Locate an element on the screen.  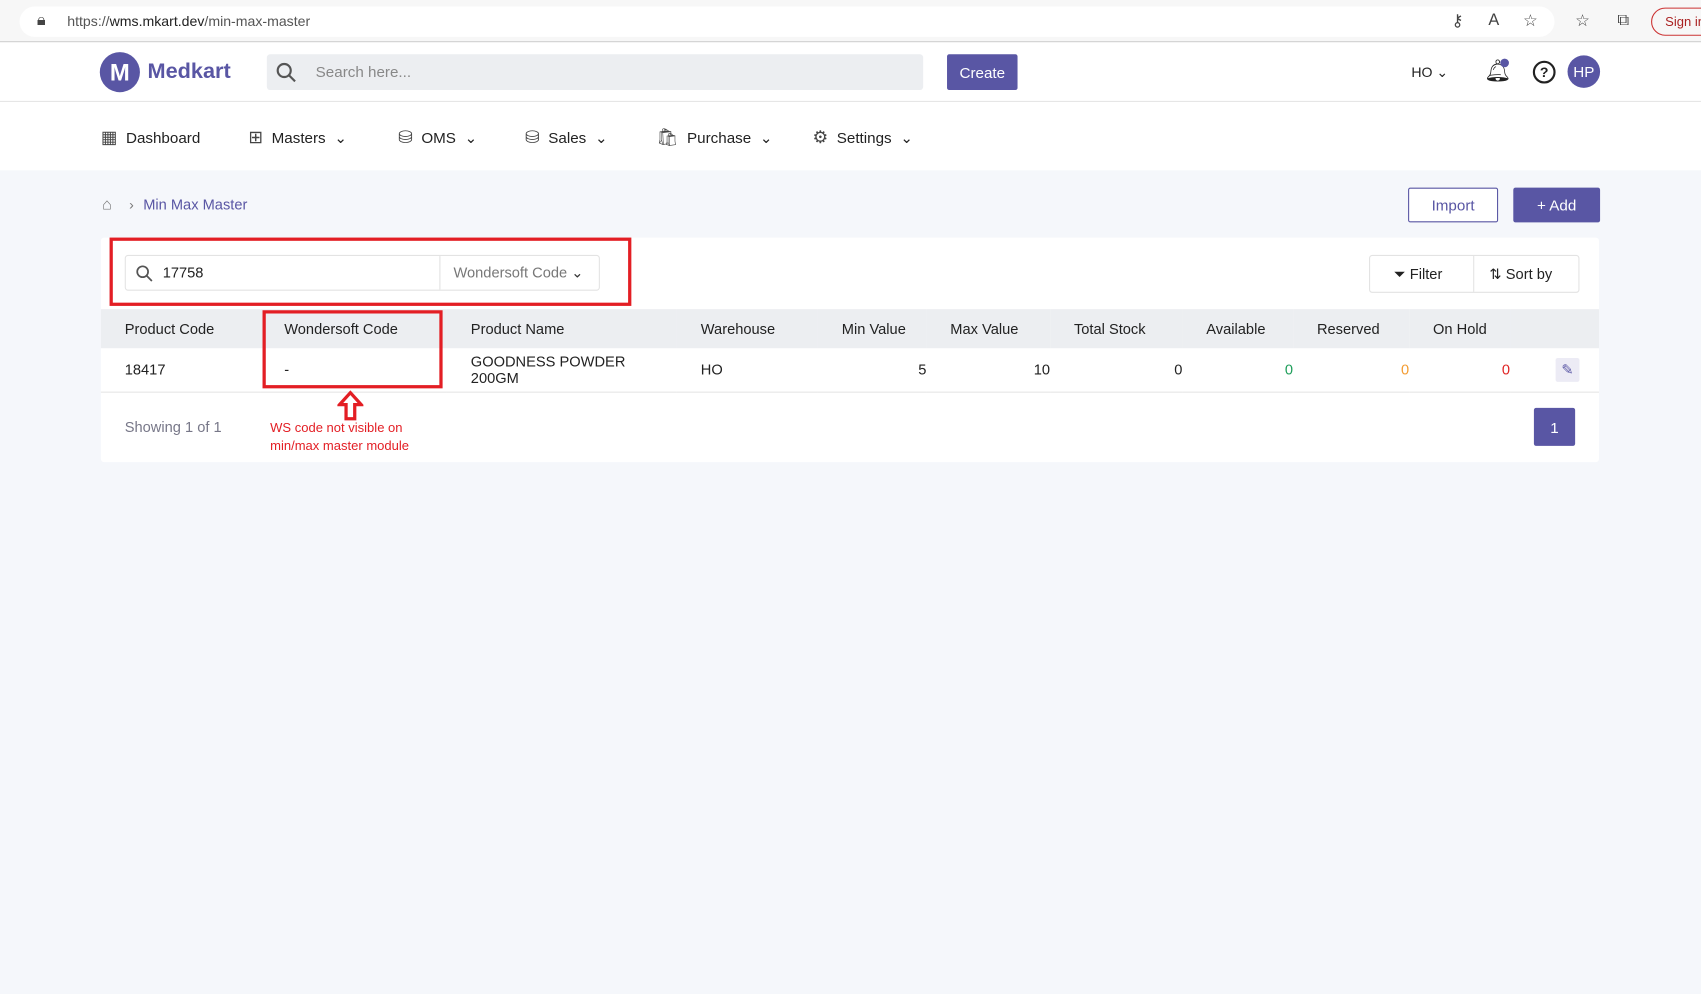
nav-dashboard: ▦ Dashboard is located at coordinates (150, 138).